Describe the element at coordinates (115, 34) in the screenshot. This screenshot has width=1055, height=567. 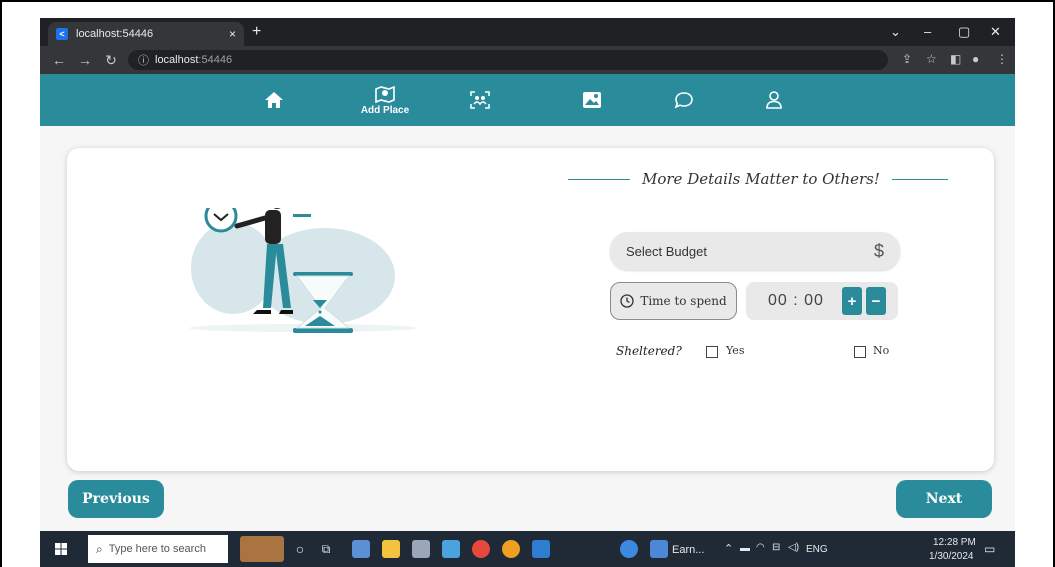
I see `tab-title: localhost:54446` at that location.